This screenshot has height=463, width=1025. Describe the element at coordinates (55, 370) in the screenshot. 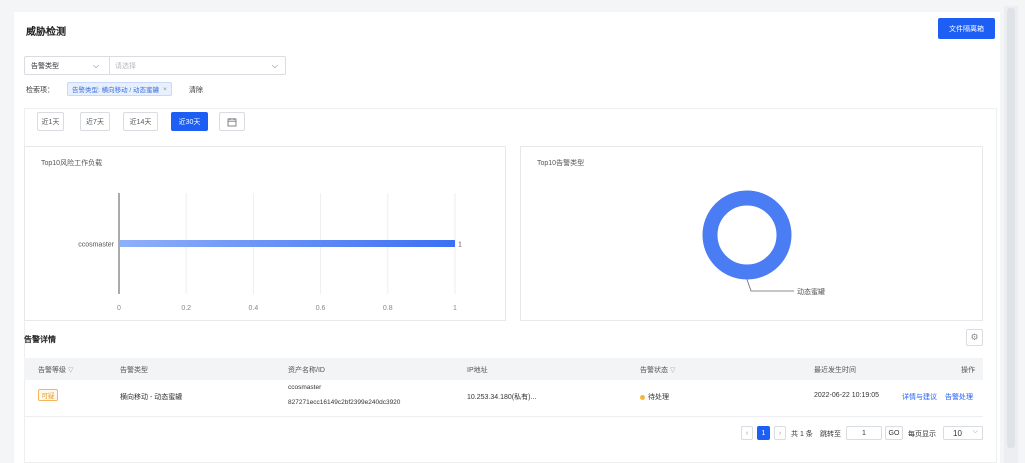

I see `th-level: 告警等级 ▽` at that location.